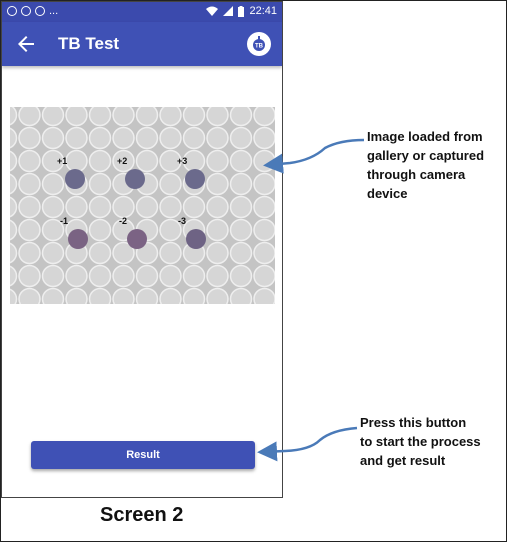  I want to click on result-button: Result, so click(143, 455).